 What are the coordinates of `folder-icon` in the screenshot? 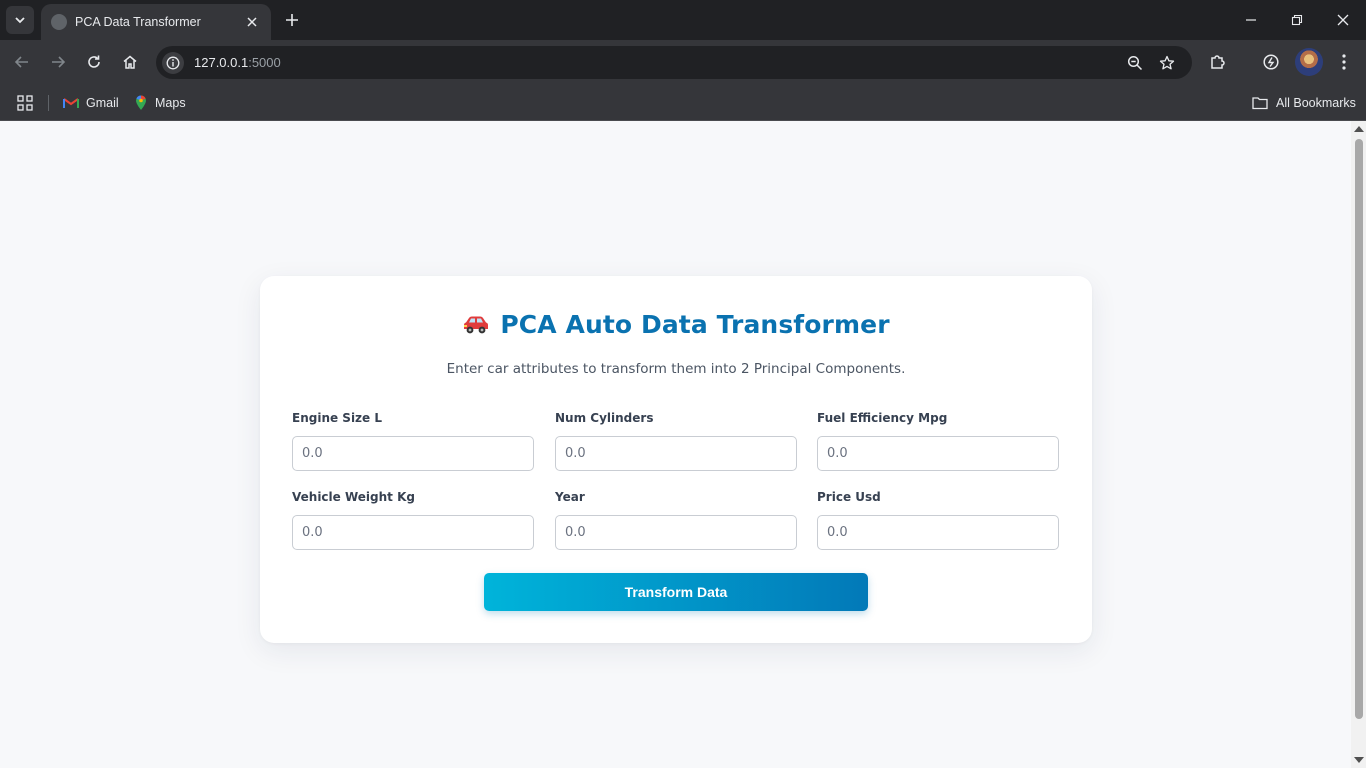 It's located at (1260, 103).